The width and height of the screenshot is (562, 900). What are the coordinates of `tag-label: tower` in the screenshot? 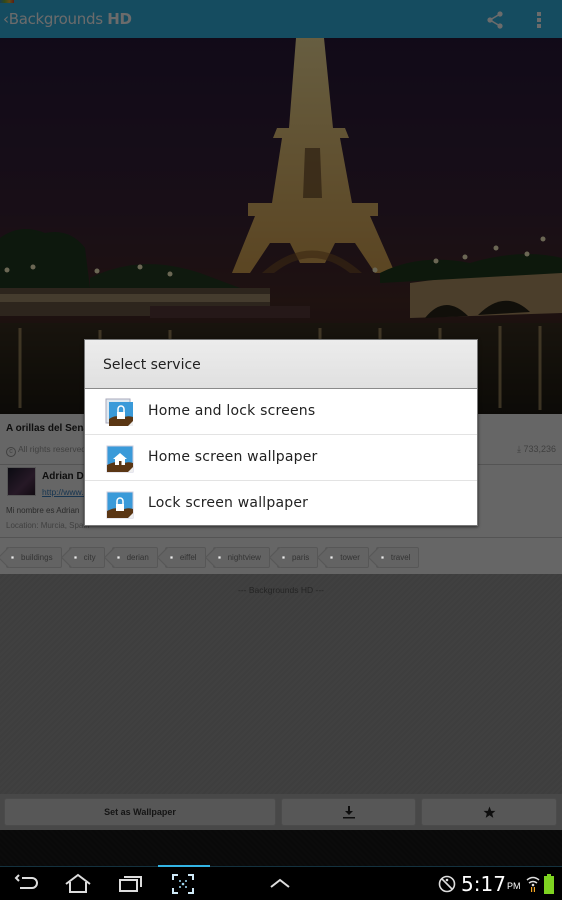 It's located at (350, 557).